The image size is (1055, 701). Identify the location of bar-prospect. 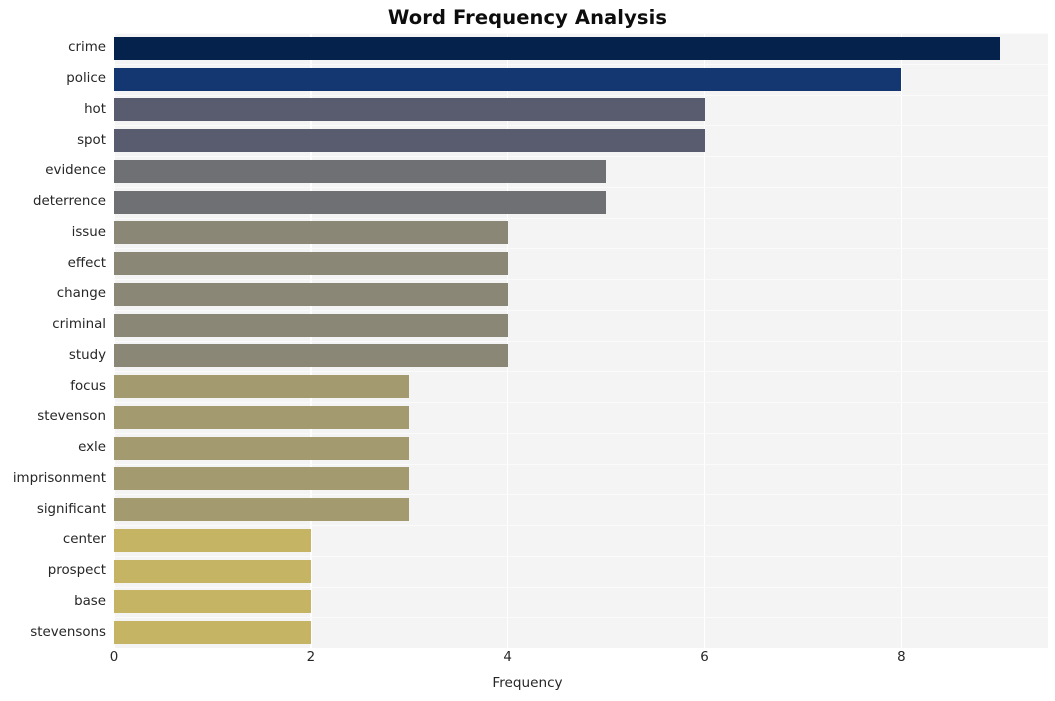
(212, 571).